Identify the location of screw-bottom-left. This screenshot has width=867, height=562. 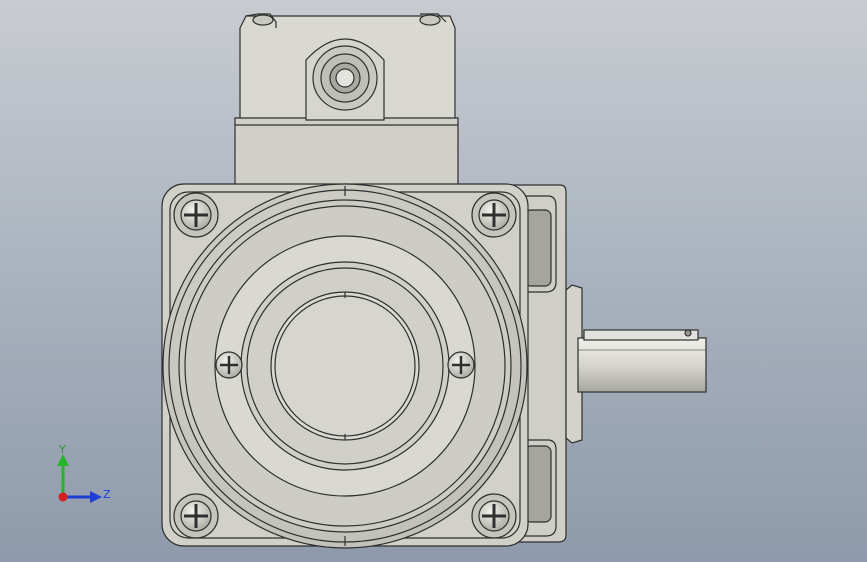
(196, 516).